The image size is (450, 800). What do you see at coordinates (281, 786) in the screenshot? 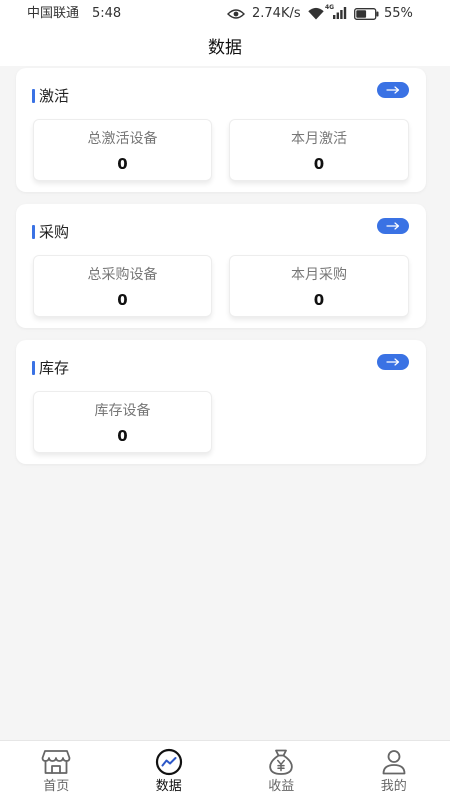
I see `tab-label: 收益` at bounding box center [281, 786].